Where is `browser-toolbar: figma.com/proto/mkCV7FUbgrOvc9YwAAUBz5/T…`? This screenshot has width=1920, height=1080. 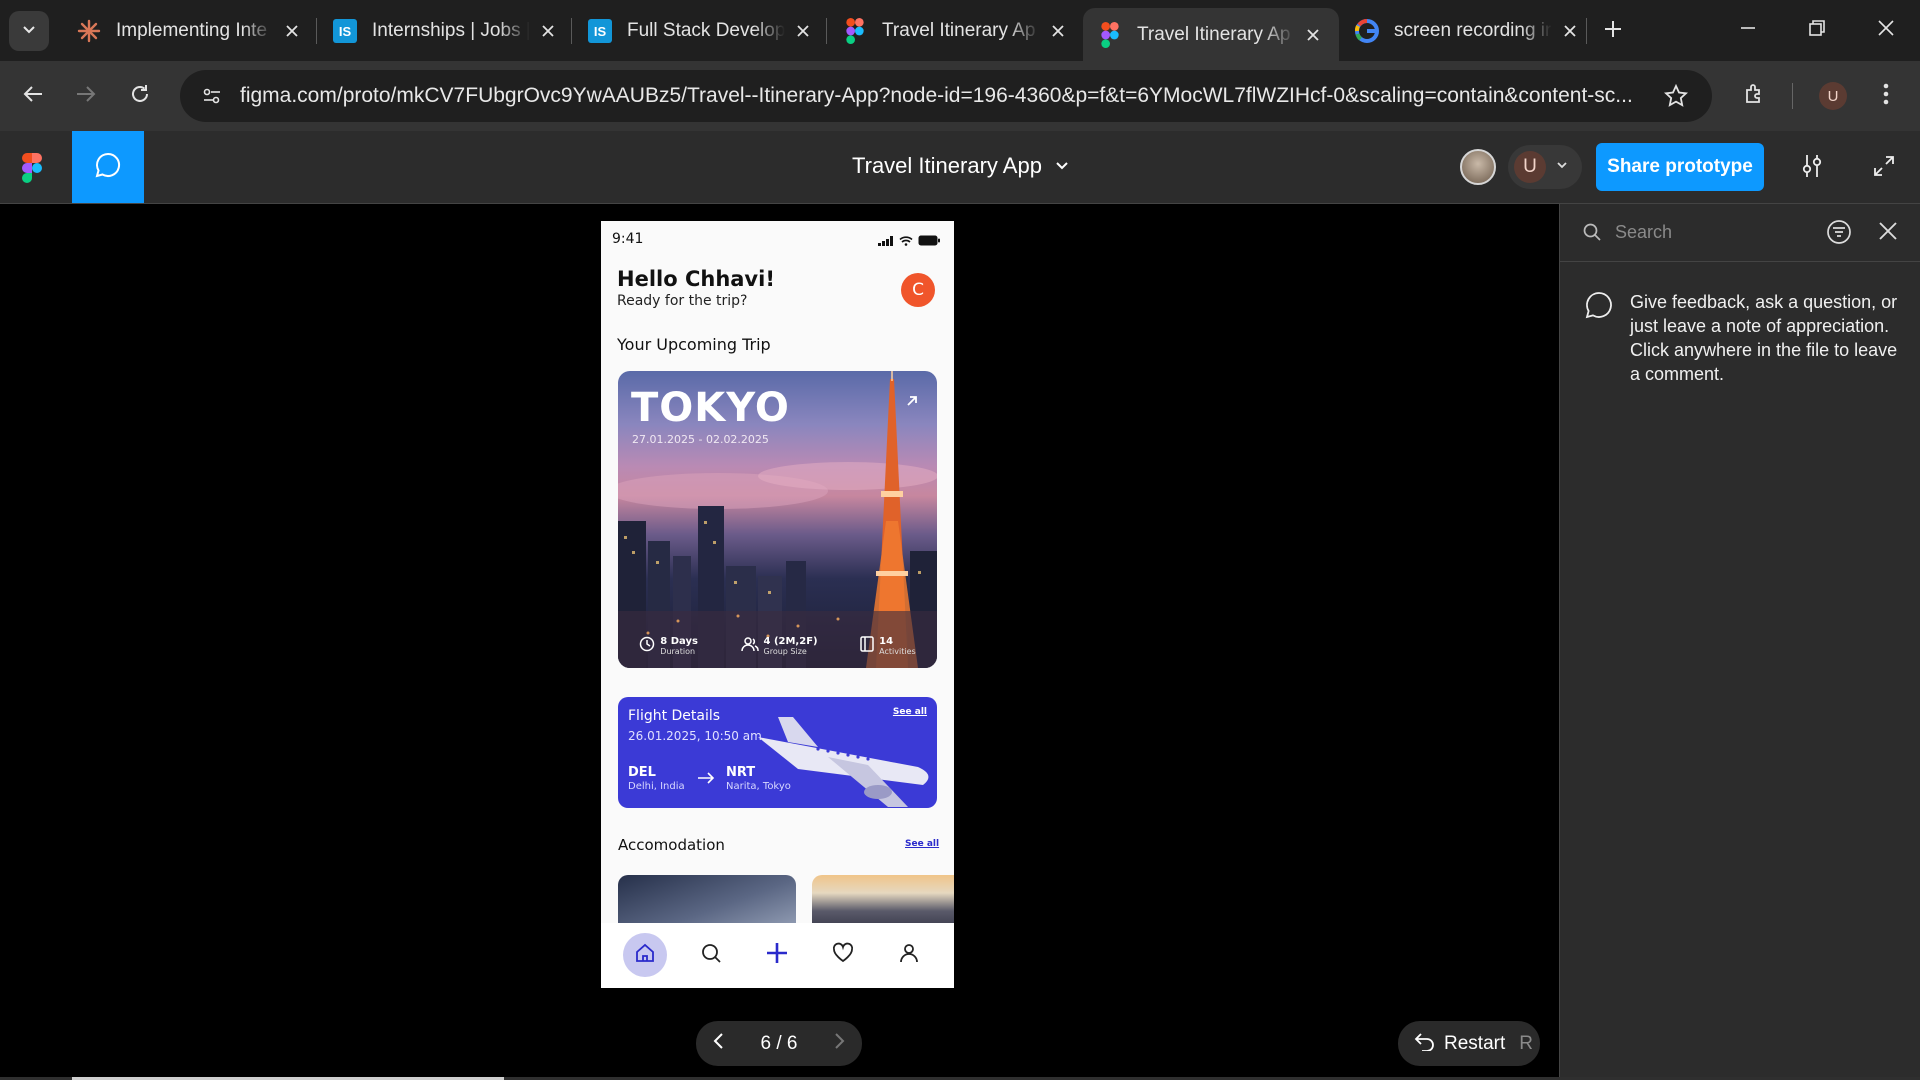
browser-toolbar: figma.com/proto/mkCV7FUbgrOvc9YwAAUBz5/T… is located at coordinates (960, 96).